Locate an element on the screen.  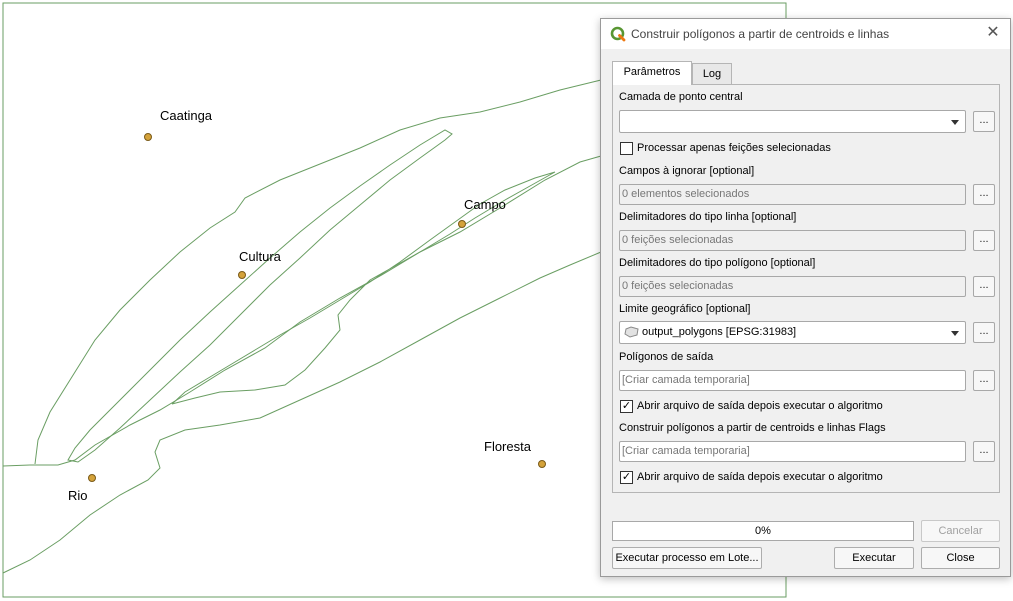
close-icon: ✕ is located at coordinates (993, 33).